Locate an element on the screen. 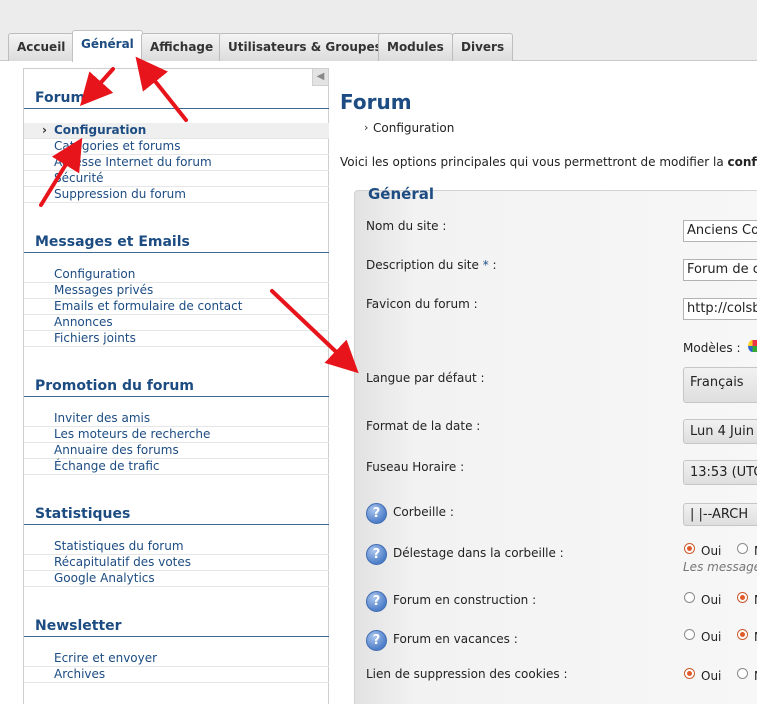 The width and height of the screenshot is (757, 704). modeles-picker-icon is located at coordinates (752, 346).